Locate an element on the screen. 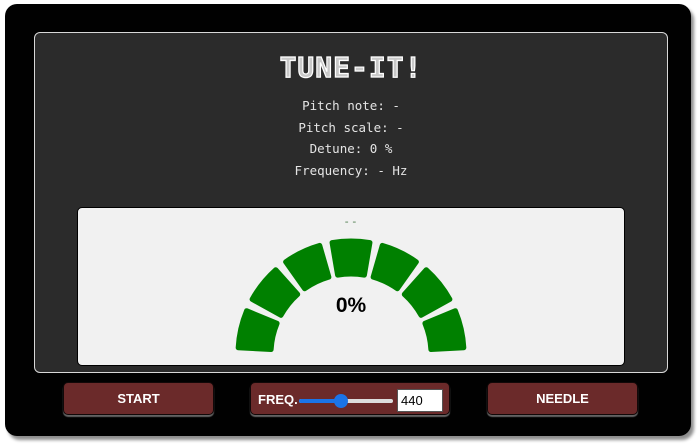  frequency-slider is located at coordinates (346, 400).